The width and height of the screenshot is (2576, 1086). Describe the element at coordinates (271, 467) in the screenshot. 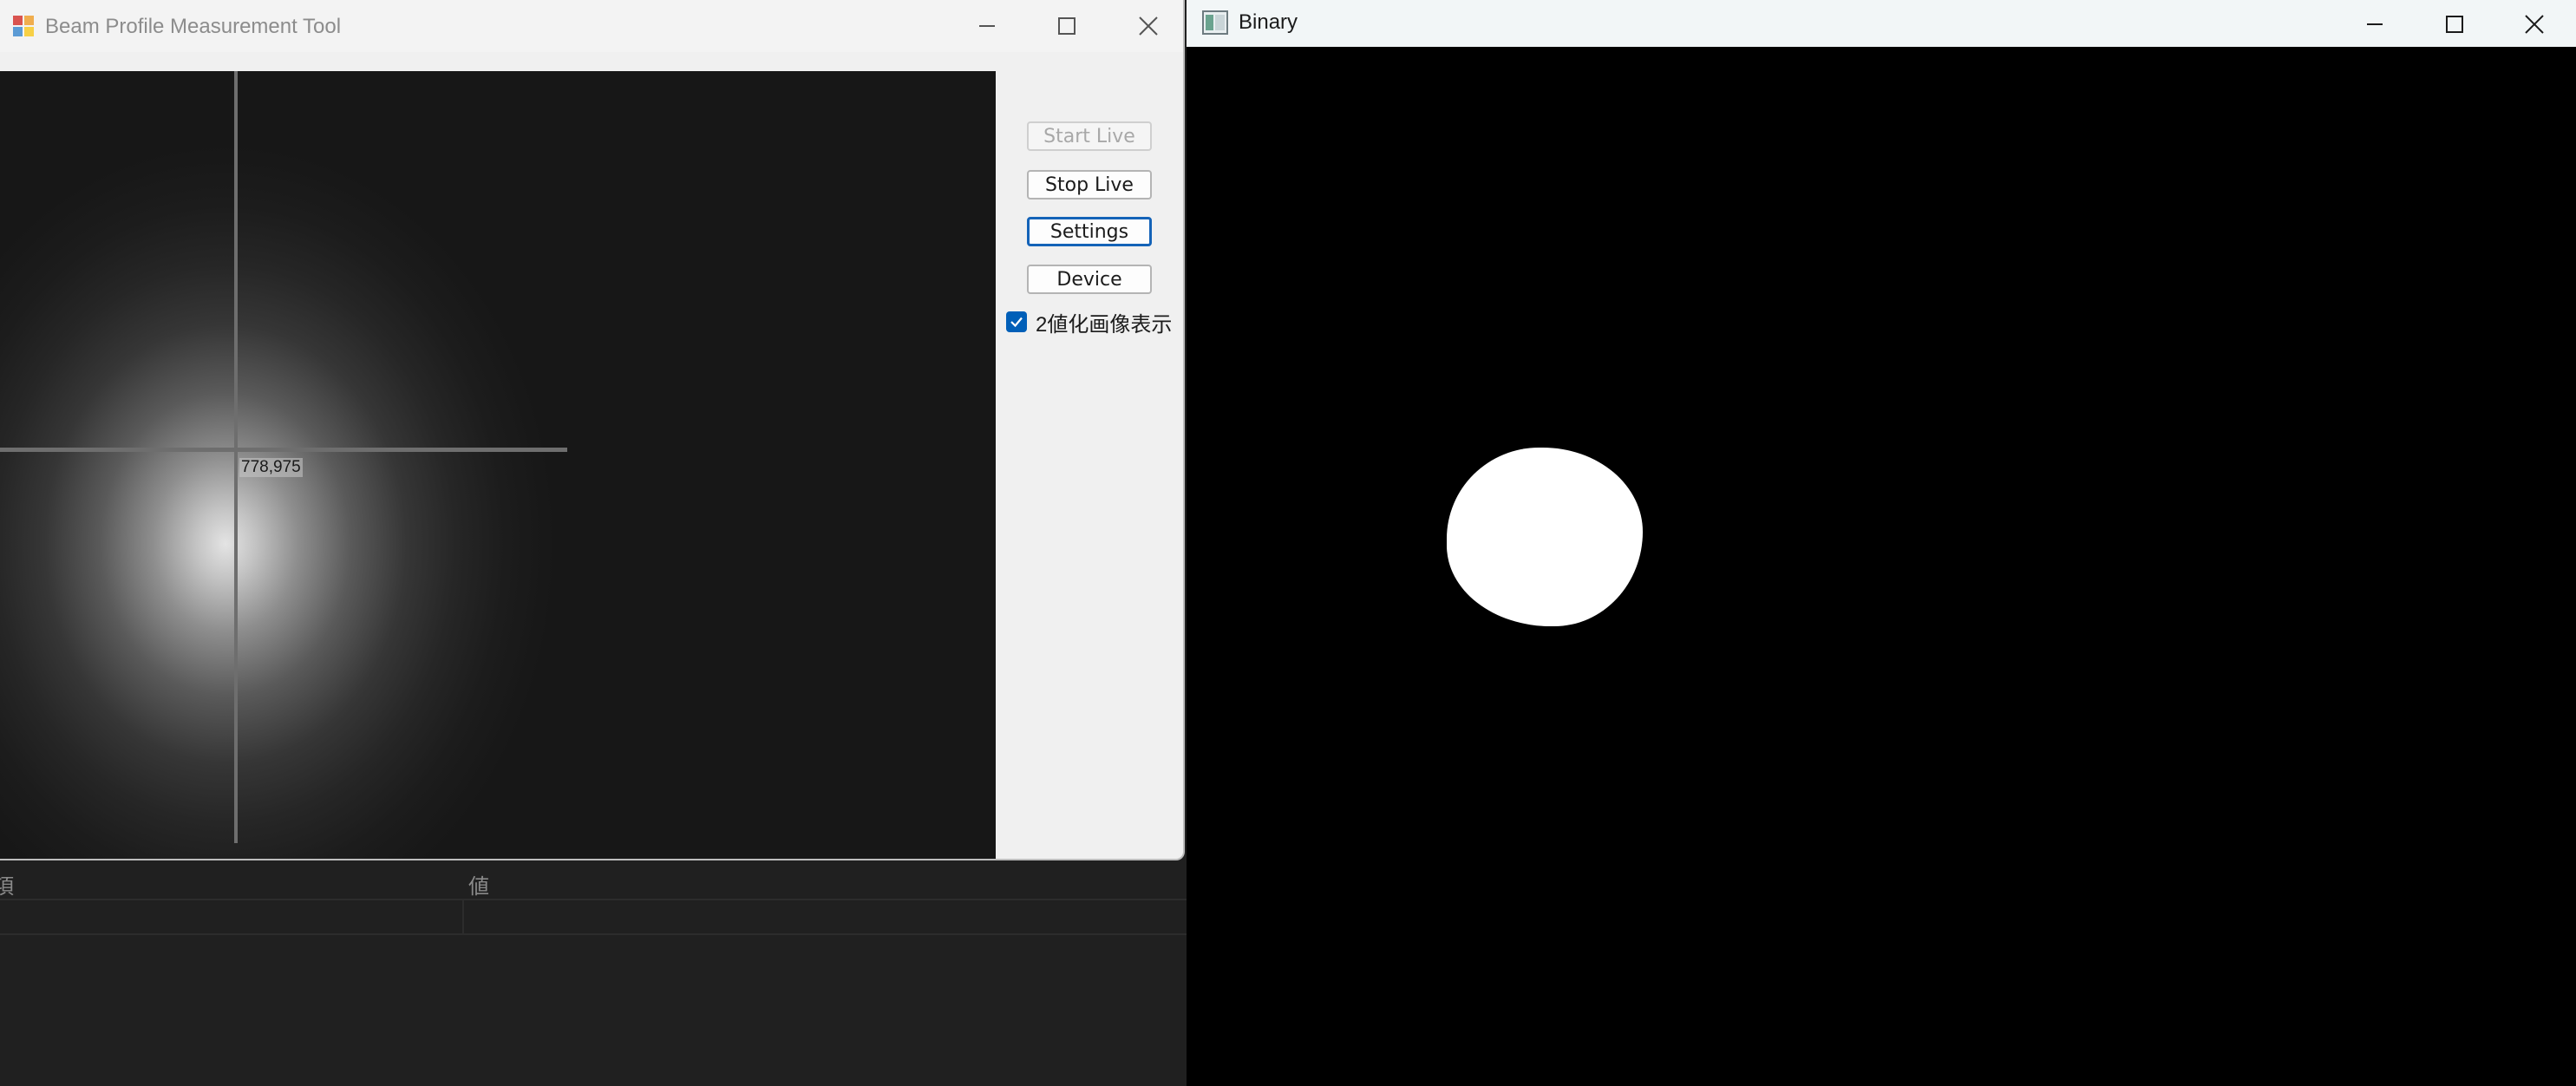

I see `crosshair-coordinate-label: 778,975` at that location.